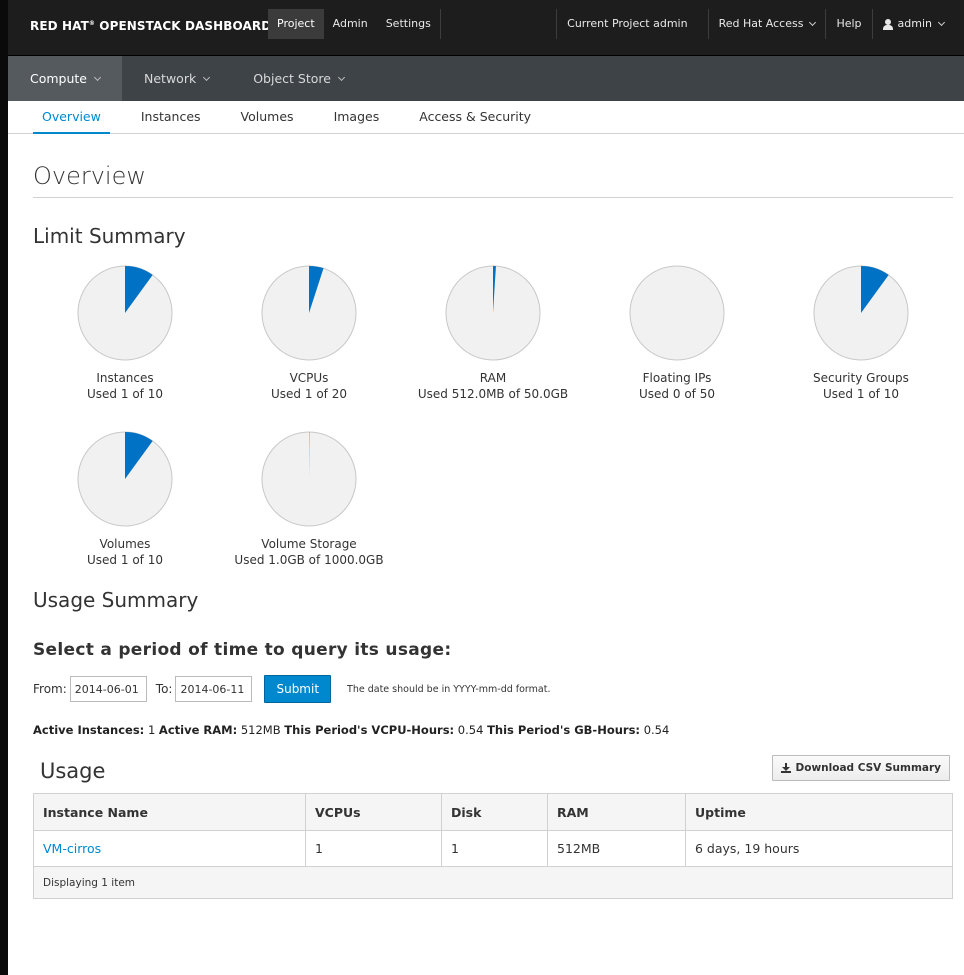 The height and width of the screenshot is (975, 964). Describe the element at coordinates (309, 479) in the screenshot. I see `pie-chart-volume-storage` at that location.